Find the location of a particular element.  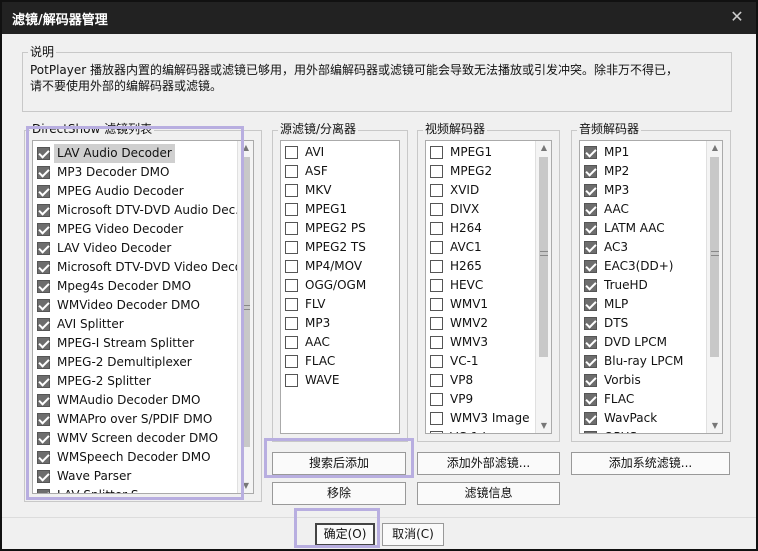

list-item-label: MP4/MOV is located at coordinates (334, 266).